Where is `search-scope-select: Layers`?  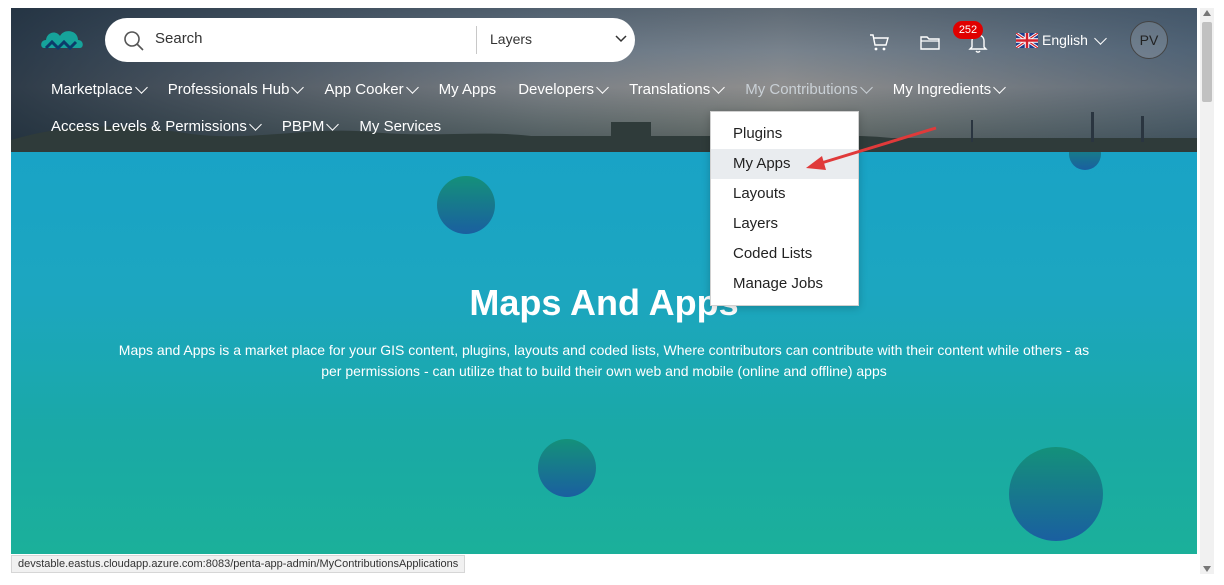
search-scope-select: Layers is located at coordinates (511, 39).